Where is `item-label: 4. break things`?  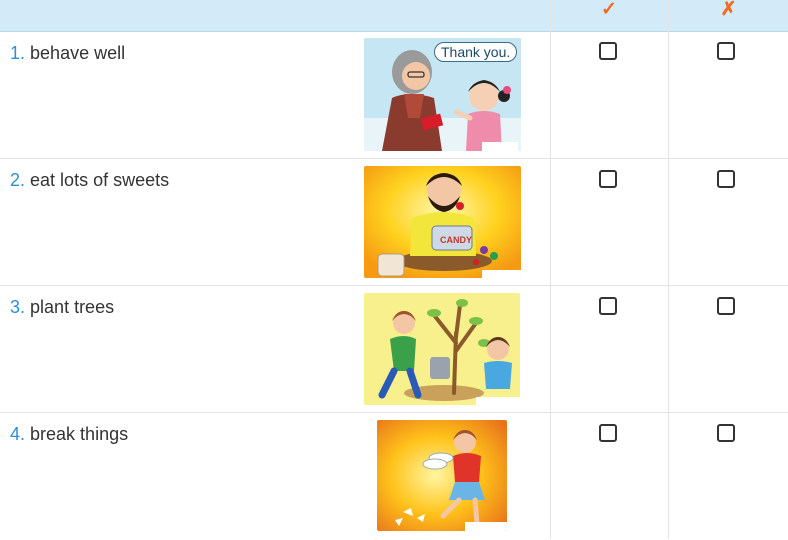 item-label: 4. break things is located at coordinates (69, 434).